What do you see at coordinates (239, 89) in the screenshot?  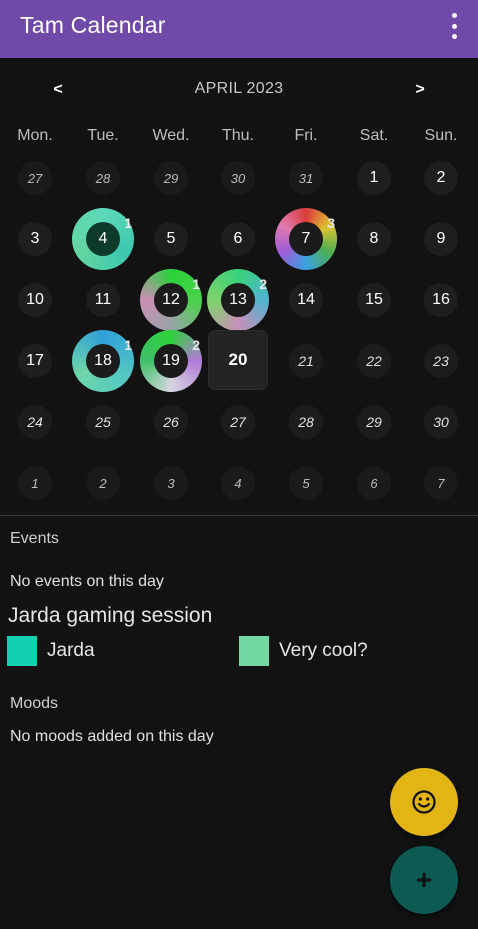 I see `month-navigation: < APRIL 2023 >` at bounding box center [239, 89].